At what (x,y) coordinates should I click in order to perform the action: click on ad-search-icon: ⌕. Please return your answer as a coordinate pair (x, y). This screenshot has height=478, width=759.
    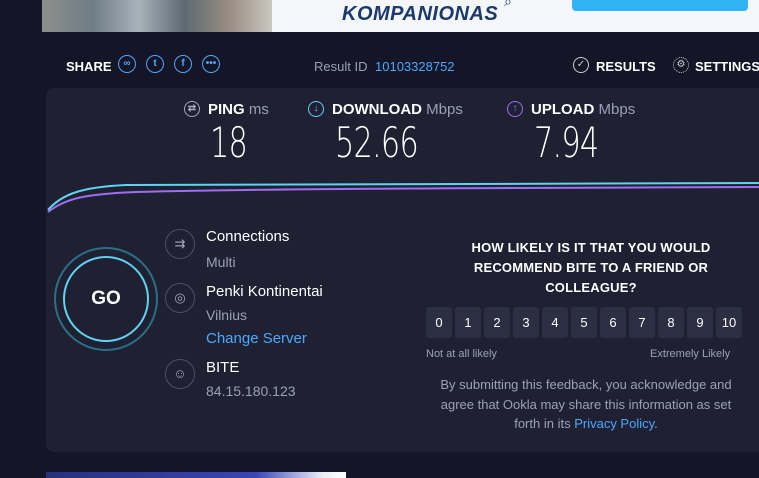
    Looking at the image, I should click on (508, 4).